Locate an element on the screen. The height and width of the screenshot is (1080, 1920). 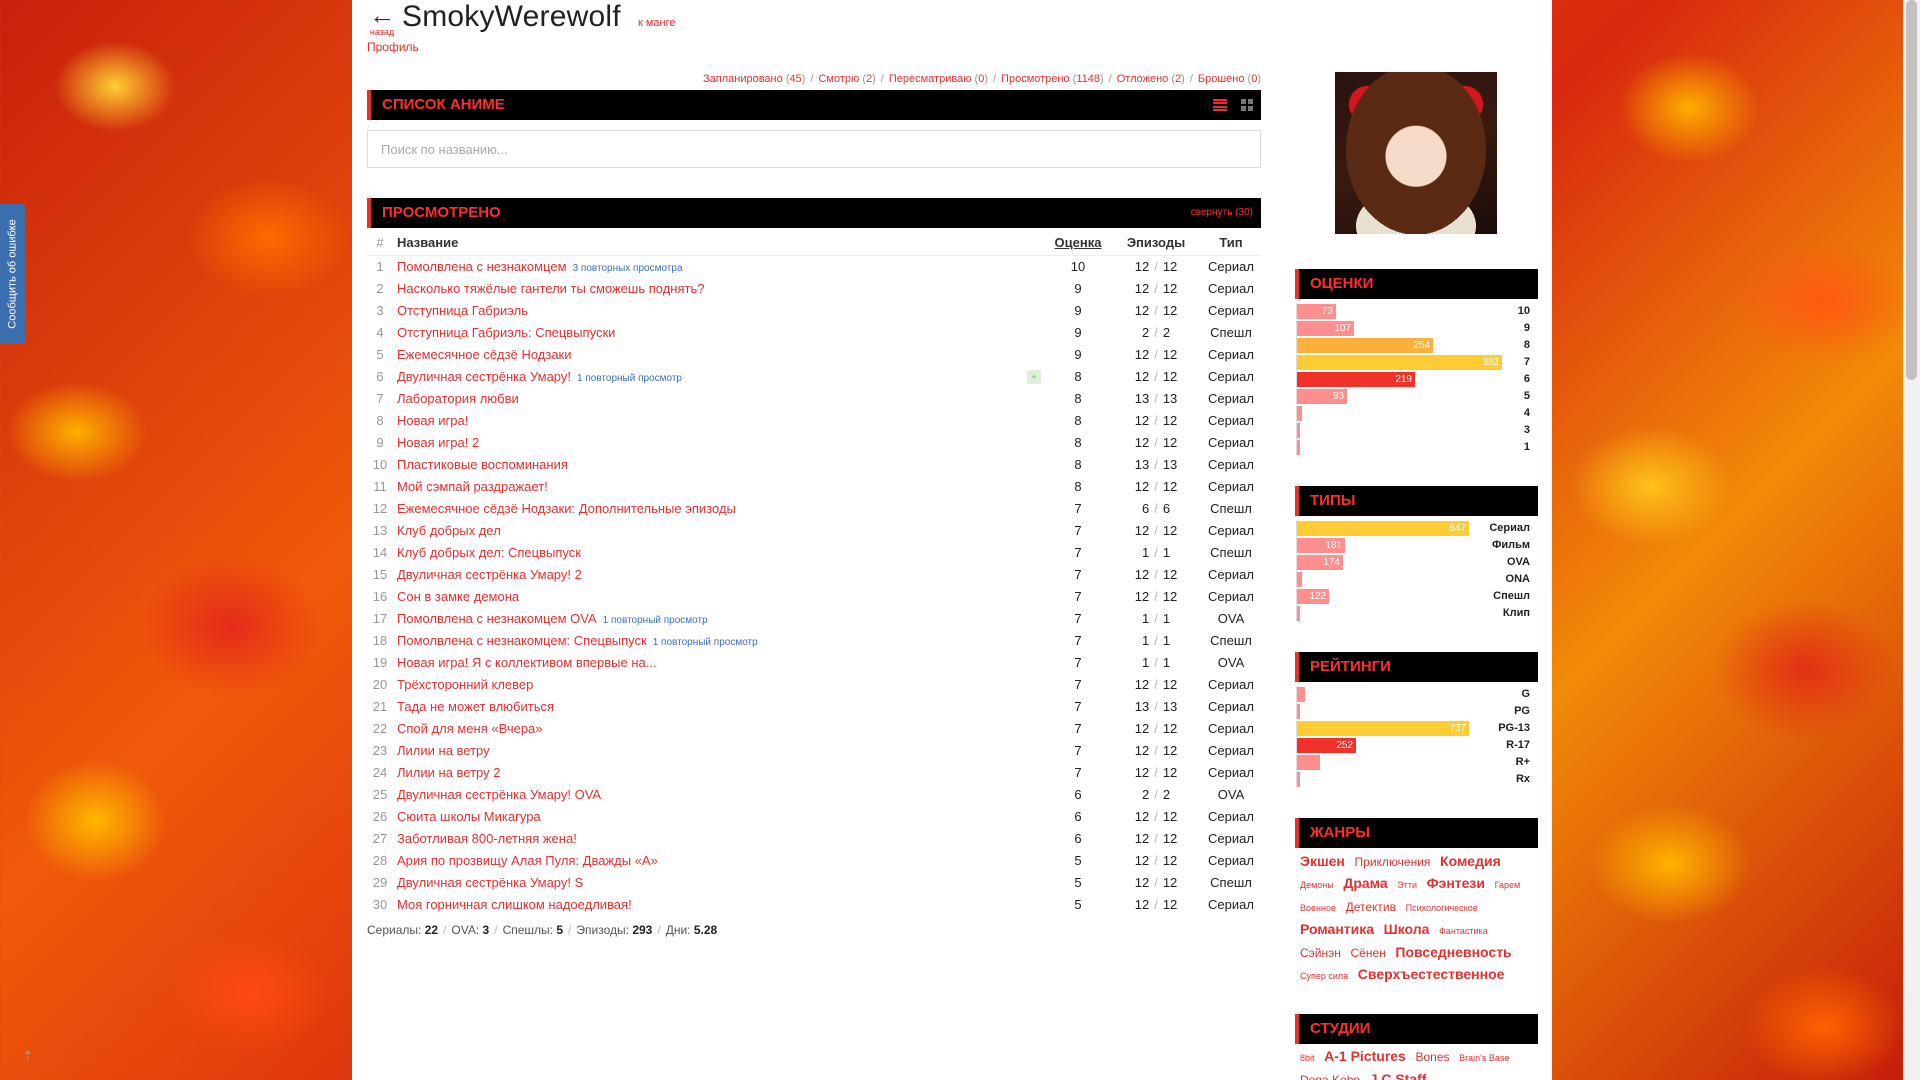
anime-title-link: Ария по прозвищу Алая Пуля: Дважды «А» is located at coordinates (527, 860).